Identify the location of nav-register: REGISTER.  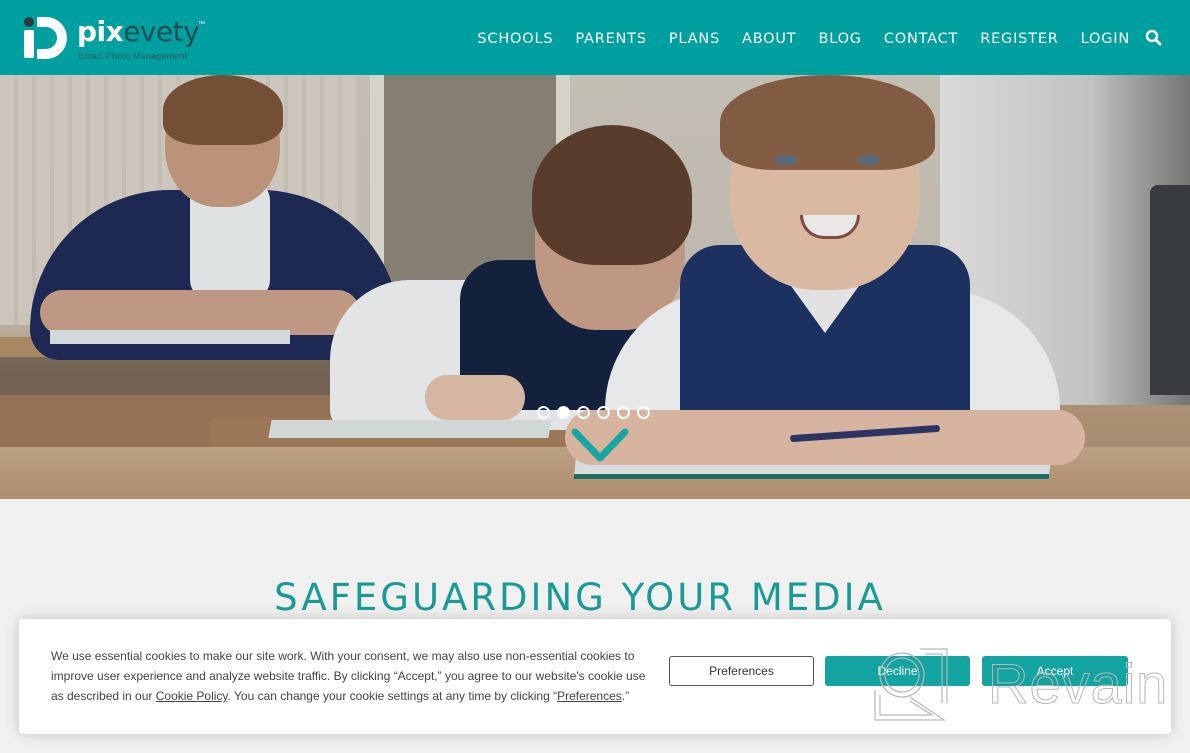
(1019, 39).